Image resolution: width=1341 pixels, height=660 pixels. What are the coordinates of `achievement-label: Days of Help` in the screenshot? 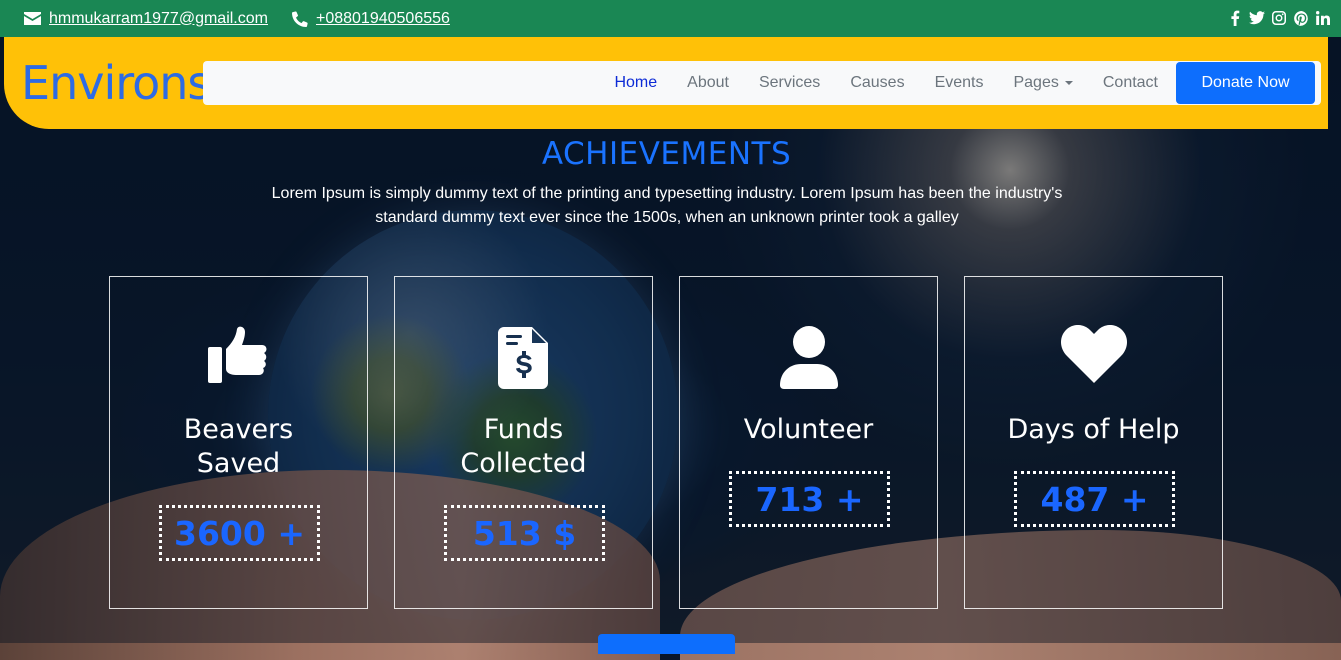 It's located at (1093, 429).